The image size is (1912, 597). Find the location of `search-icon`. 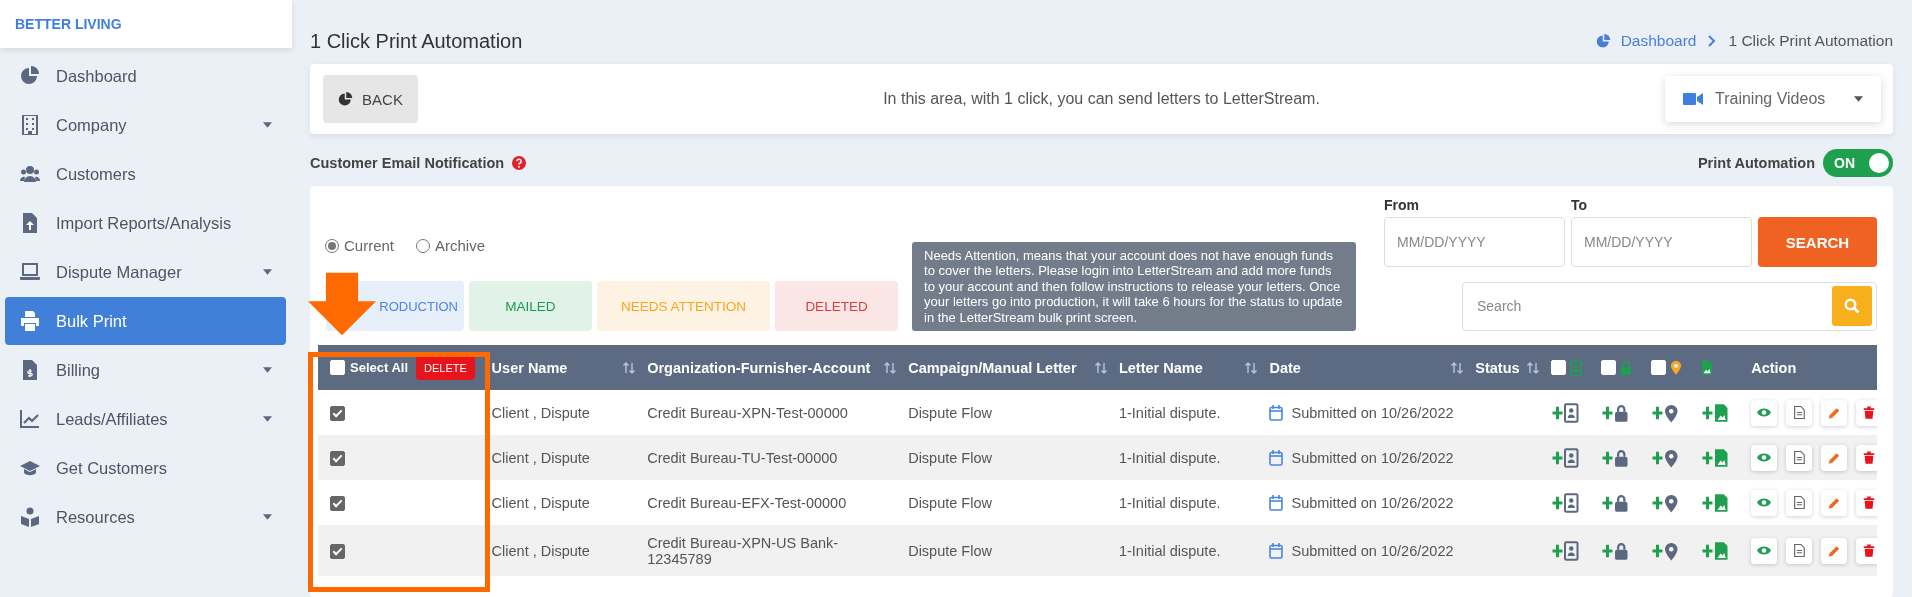

search-icon is located at coordinates (1852, 306).